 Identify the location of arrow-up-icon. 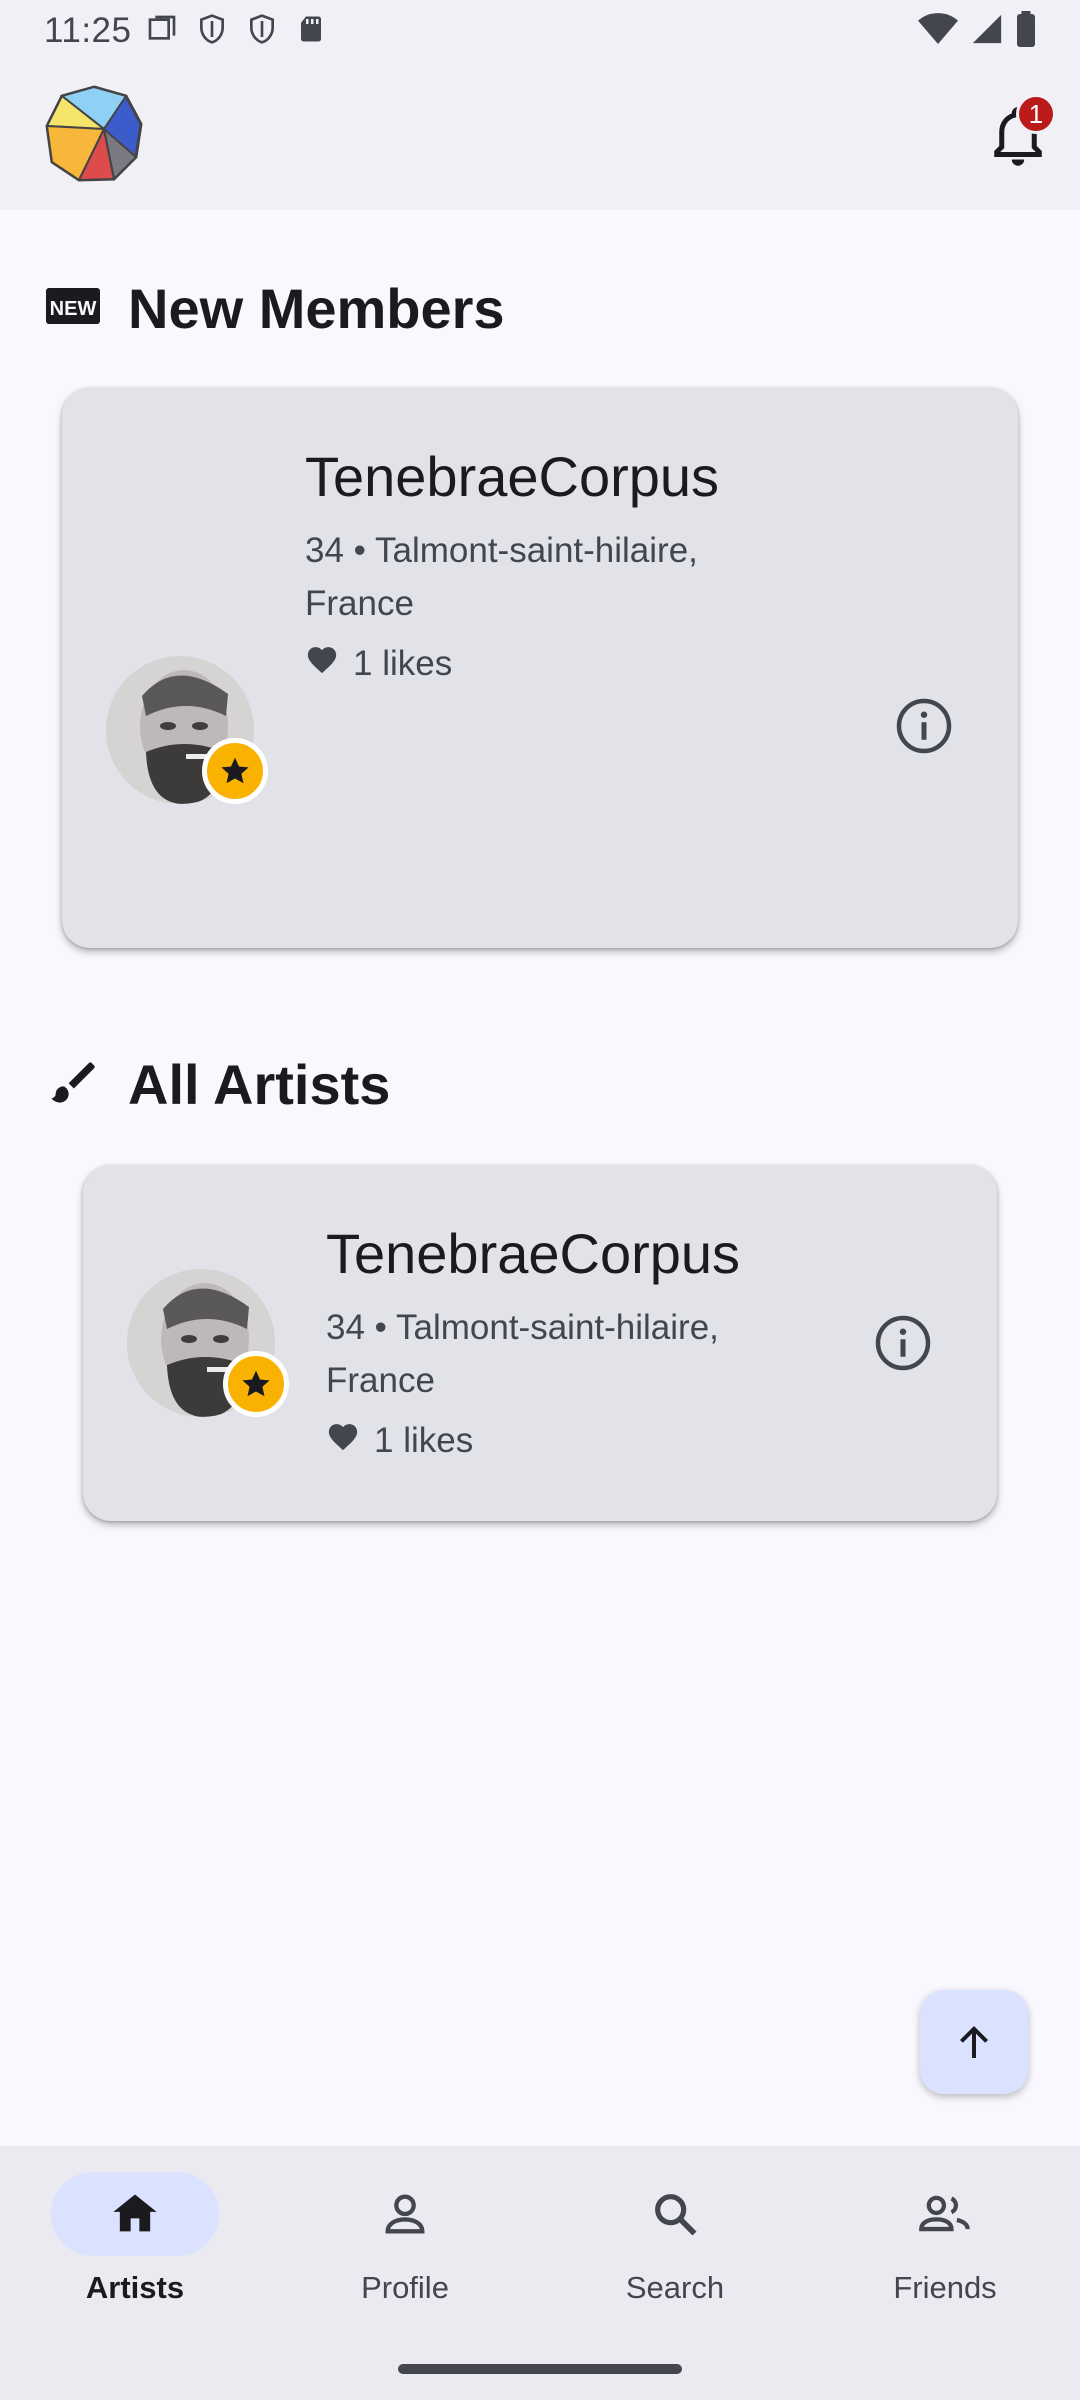
(974, 2042).